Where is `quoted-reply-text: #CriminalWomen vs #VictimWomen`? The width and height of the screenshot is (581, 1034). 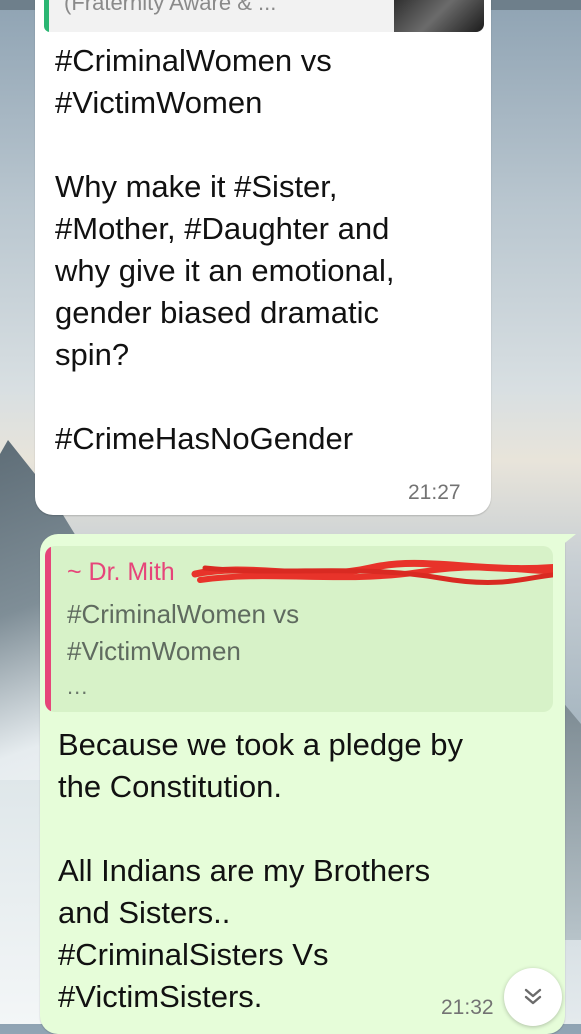
quoted-reply-text: #CriminalWomen vs #VictimWomen is located at coordinates (183, 632).